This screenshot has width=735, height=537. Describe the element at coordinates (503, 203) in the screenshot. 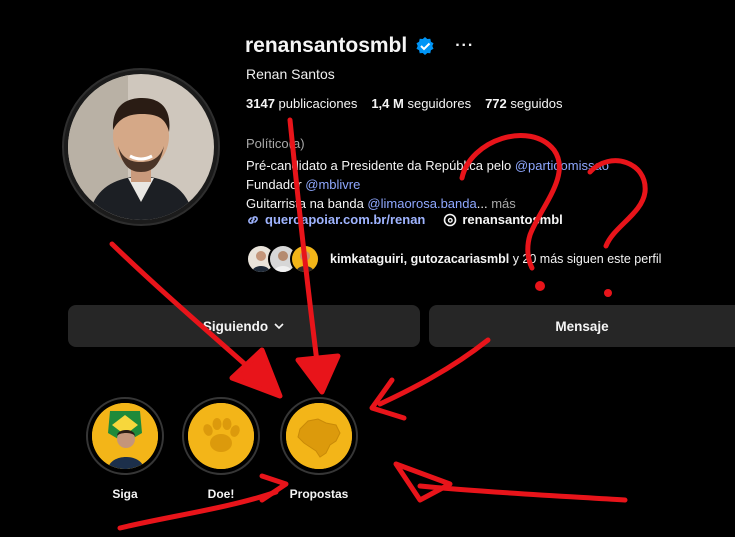

I see `more-link: más` at that location.